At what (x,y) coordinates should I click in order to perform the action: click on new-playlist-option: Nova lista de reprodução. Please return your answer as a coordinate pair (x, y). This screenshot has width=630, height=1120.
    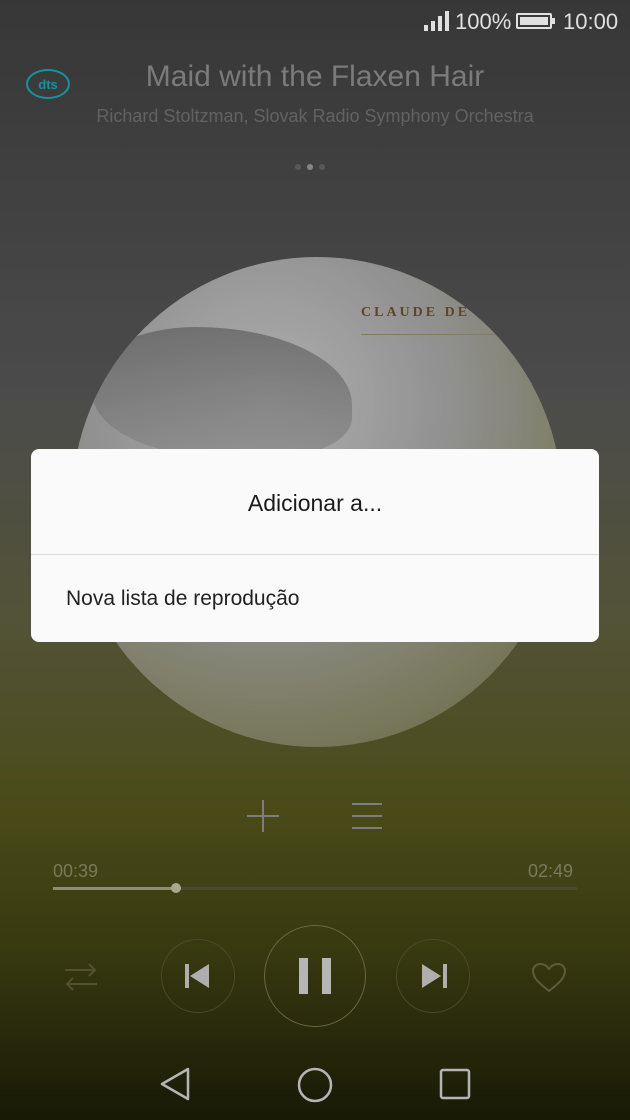
    Looking at the image, I should click on (315, 598).